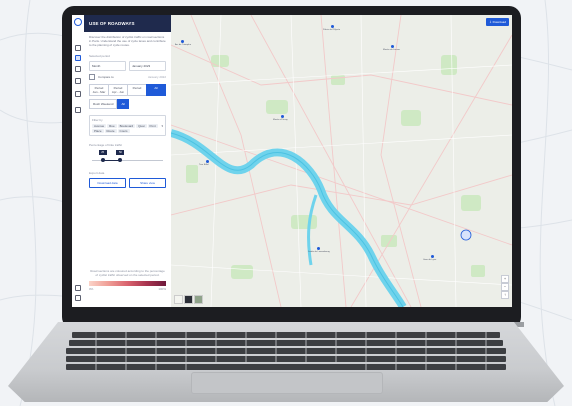 The height and width of the screenshot is (406, 572). What do you see at coordinates (198, 299) in the screenshot?
I see `style-satellite-thumb` at bounding box center [198, 299].